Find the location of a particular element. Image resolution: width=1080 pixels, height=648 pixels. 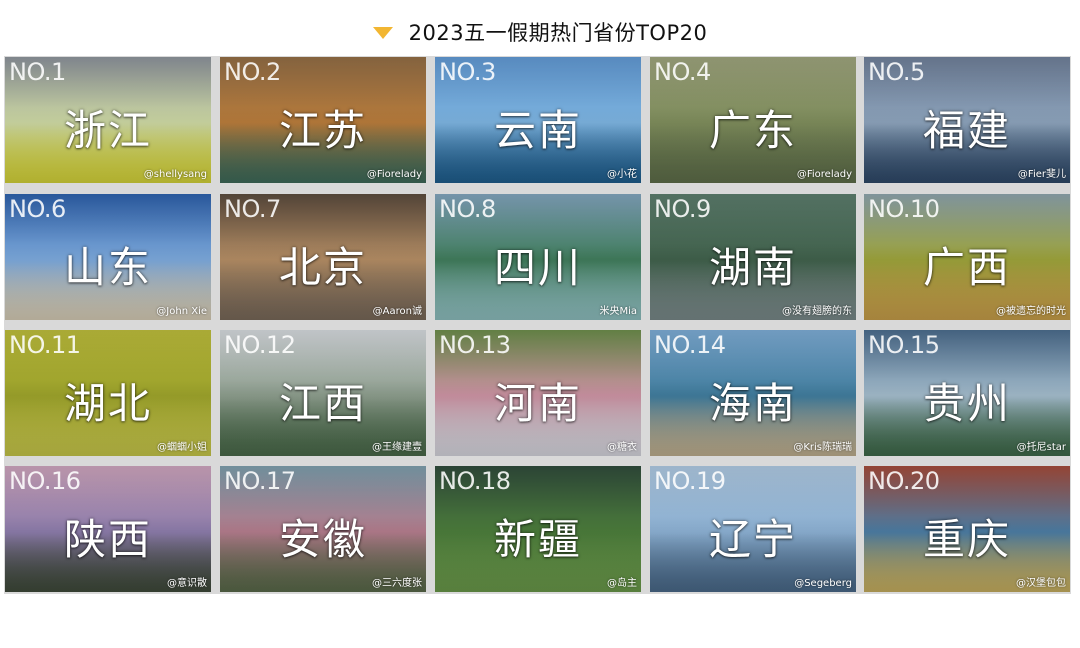

photo-credit: @三六度张 is located at coordinates (397, 583).